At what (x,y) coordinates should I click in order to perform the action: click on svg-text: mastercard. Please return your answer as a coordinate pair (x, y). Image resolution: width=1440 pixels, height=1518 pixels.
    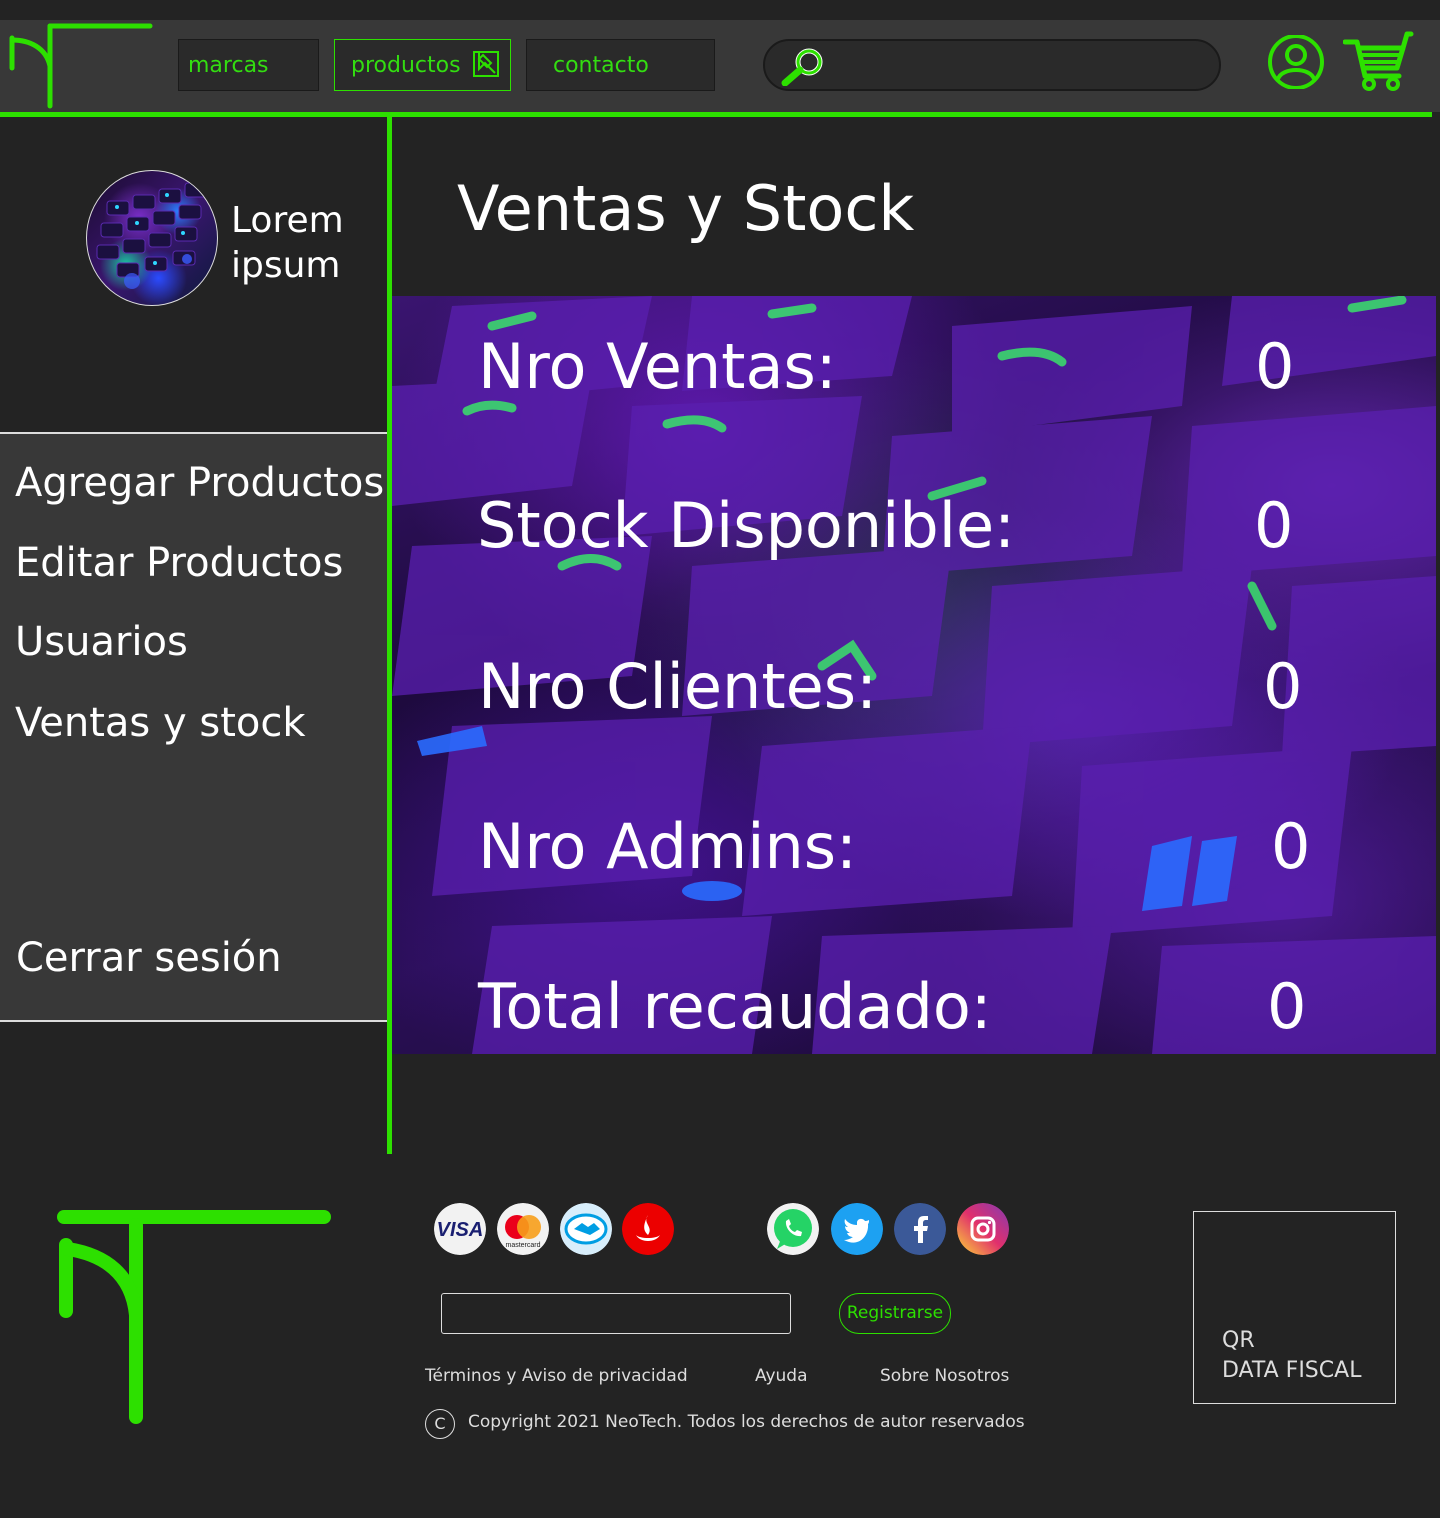
    Looking at the image, I should click on (522, 1245).